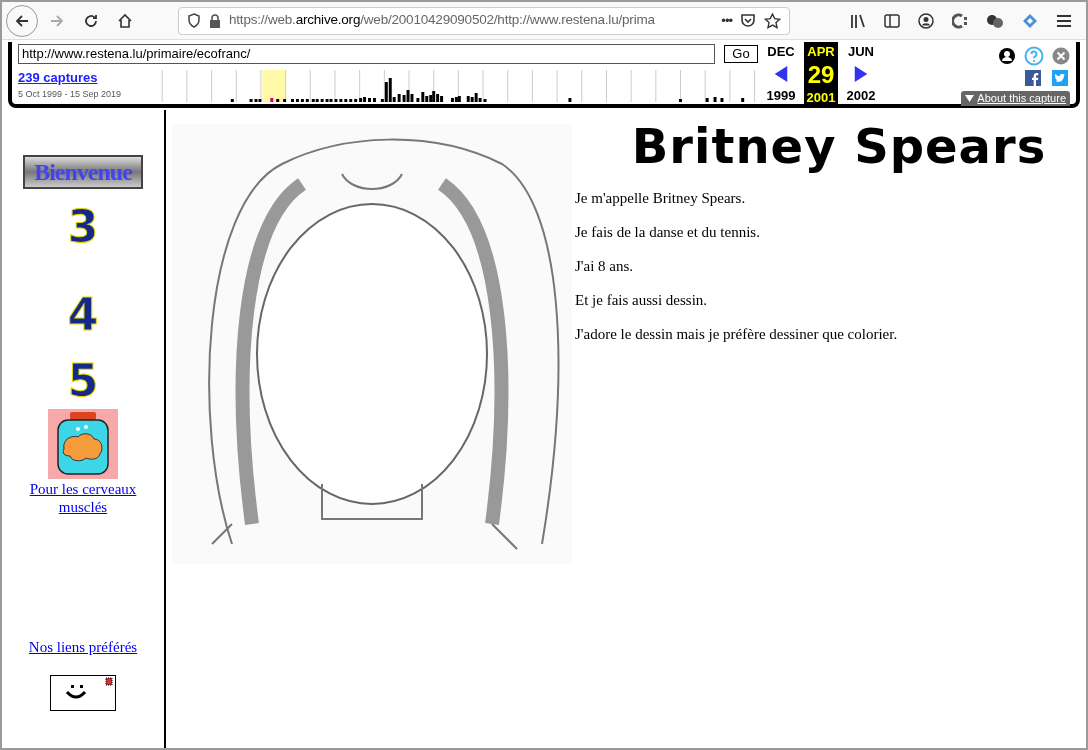 This screenshot has height=750, width=1088. Describe the element at coordinates (83, 172) in the screenshot. I see `welcome-banner: Bienvenue` at that location.